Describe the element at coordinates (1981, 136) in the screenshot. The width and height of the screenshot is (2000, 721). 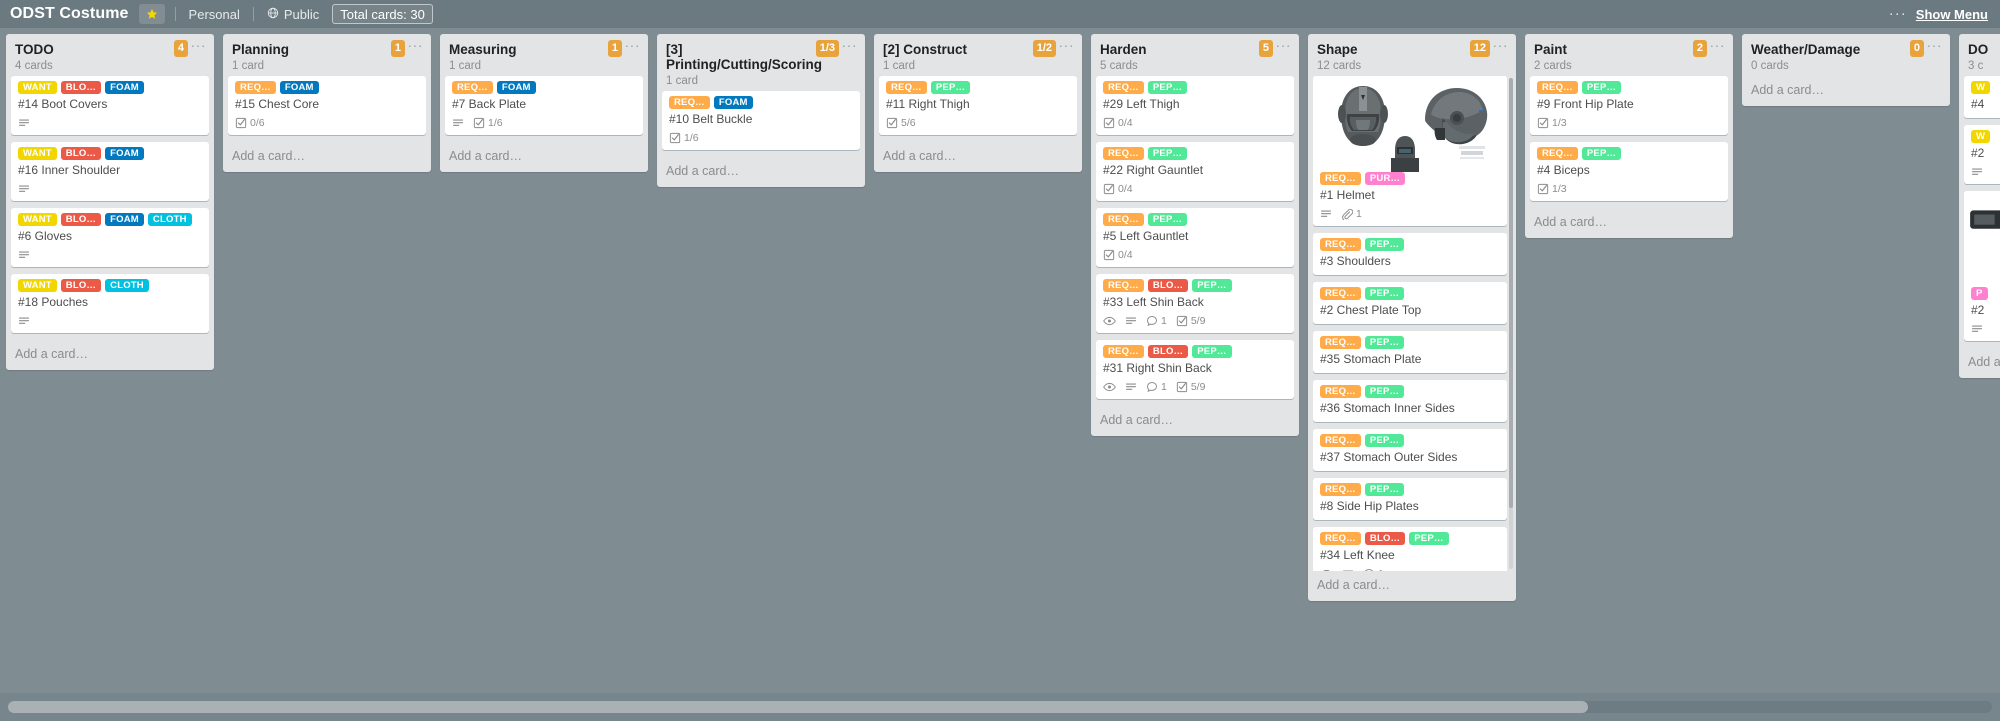
I see `card-label: W` at that location.